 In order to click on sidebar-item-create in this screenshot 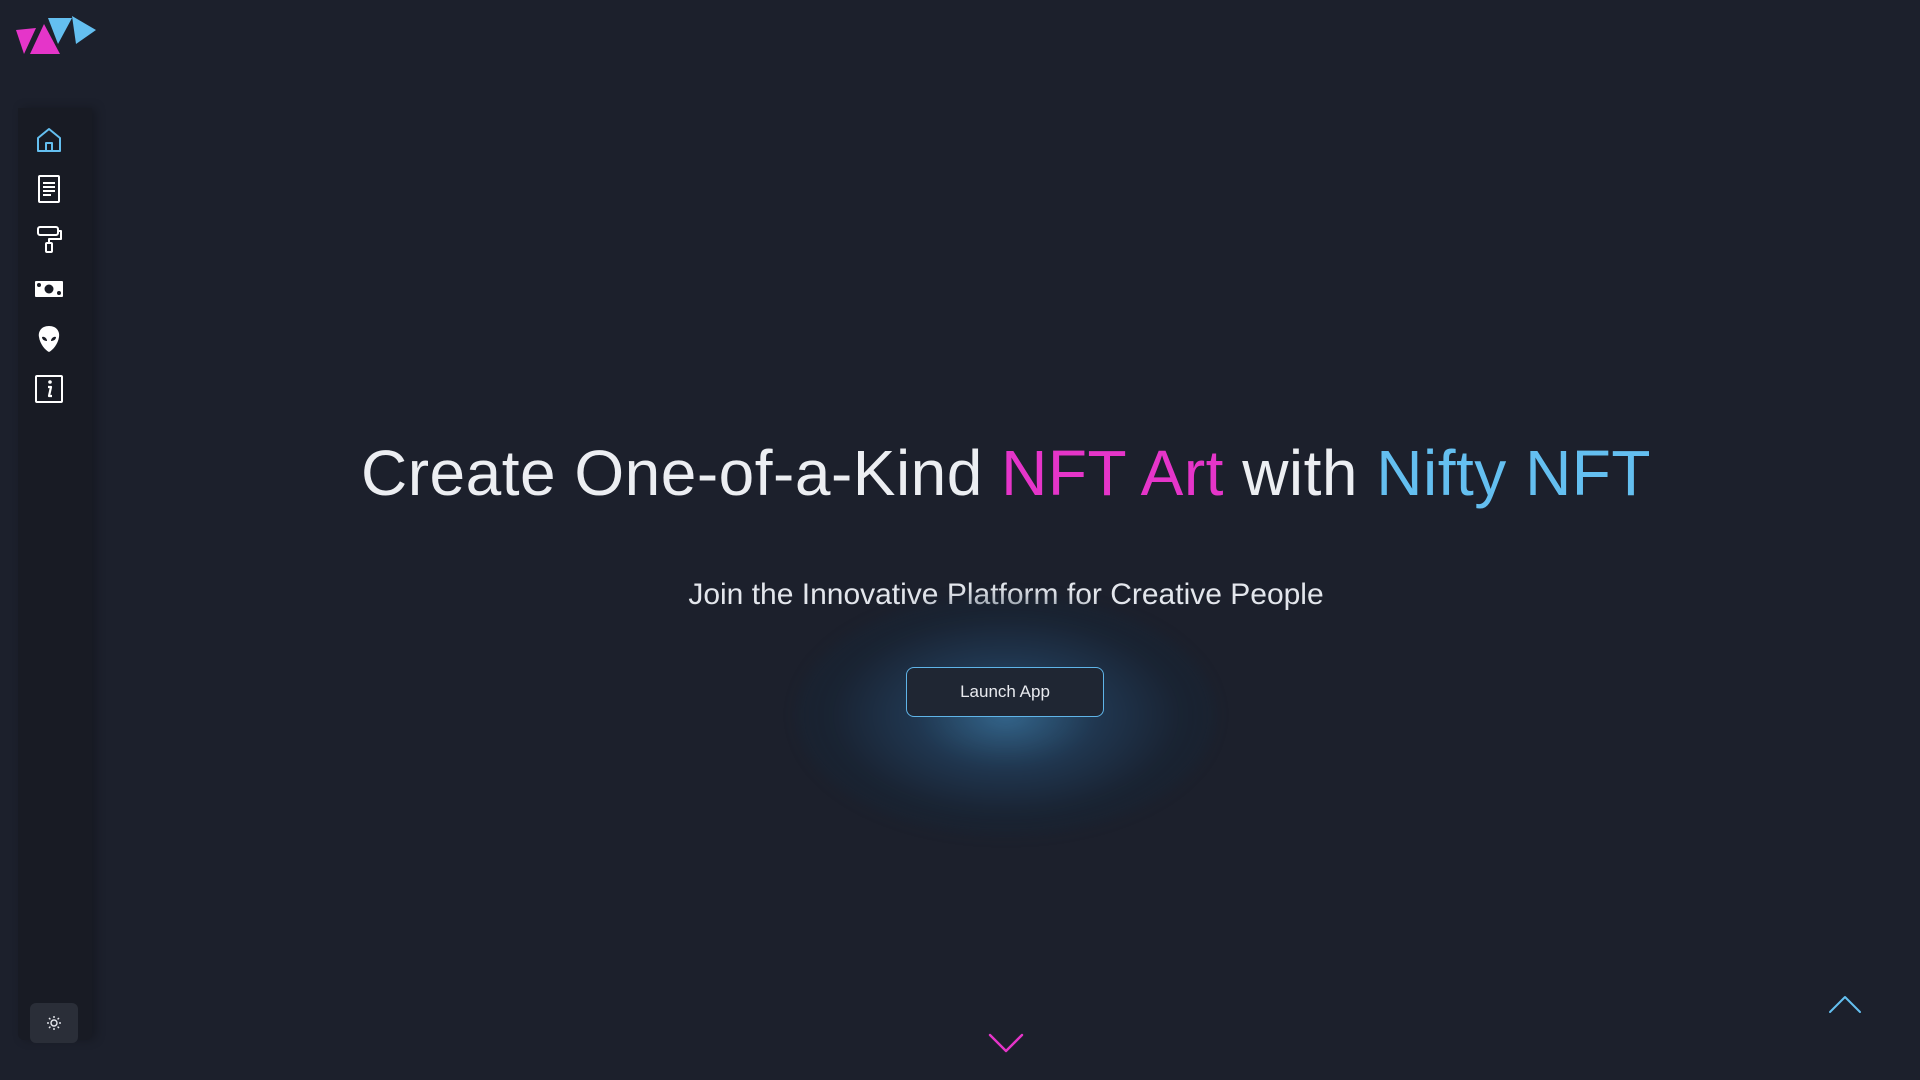, I will do `click(49, 239)`.